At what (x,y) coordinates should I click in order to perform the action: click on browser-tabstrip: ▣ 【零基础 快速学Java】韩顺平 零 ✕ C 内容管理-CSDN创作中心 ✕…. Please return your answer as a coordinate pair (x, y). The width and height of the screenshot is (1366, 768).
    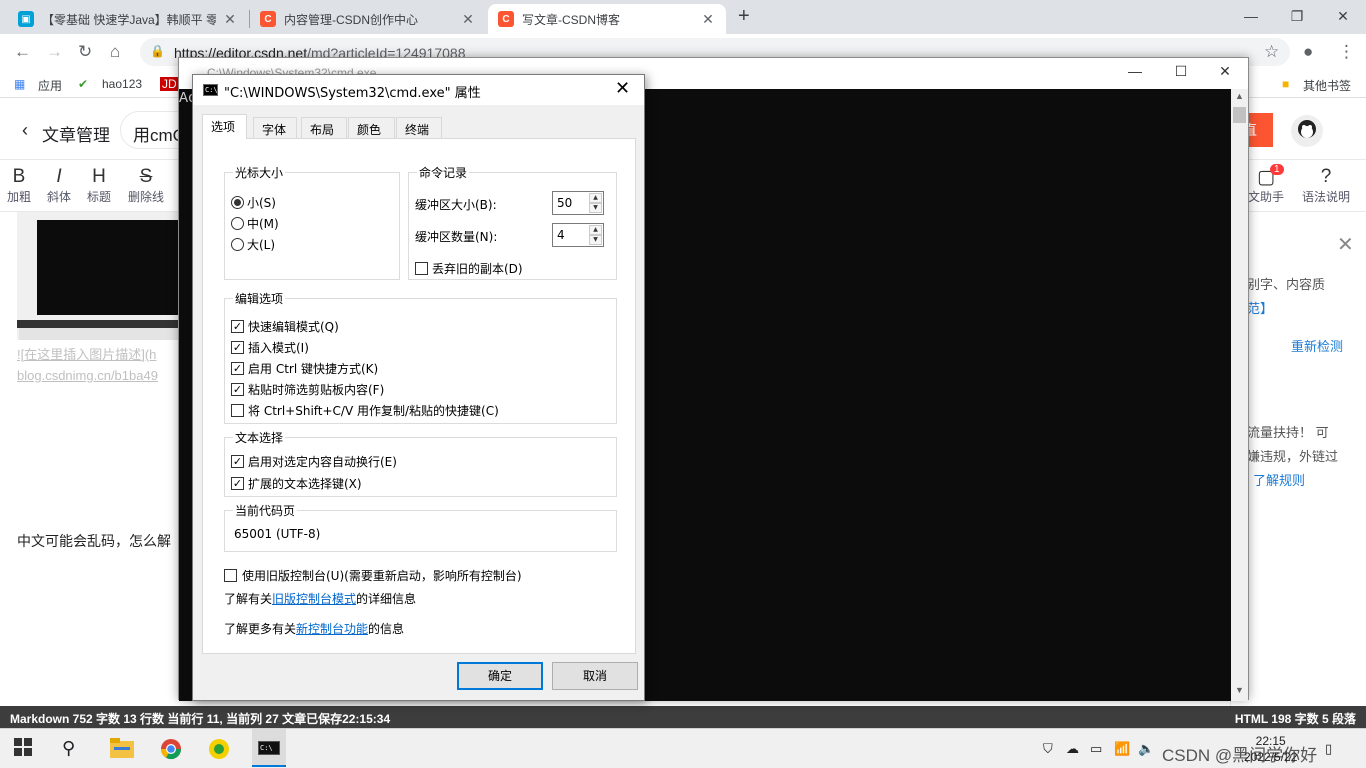
    Looking at the image, I should click on (683, 17).